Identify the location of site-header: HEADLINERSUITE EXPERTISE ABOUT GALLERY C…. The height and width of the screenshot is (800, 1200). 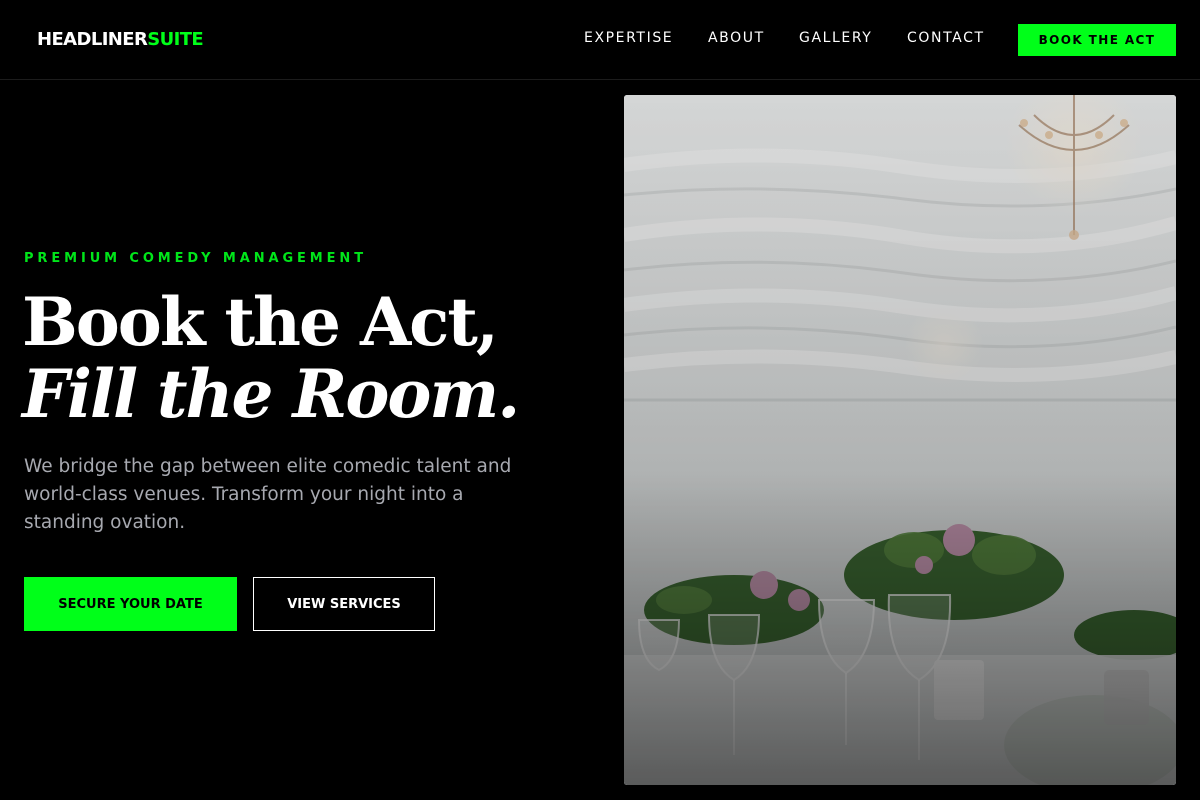
(600, 40).